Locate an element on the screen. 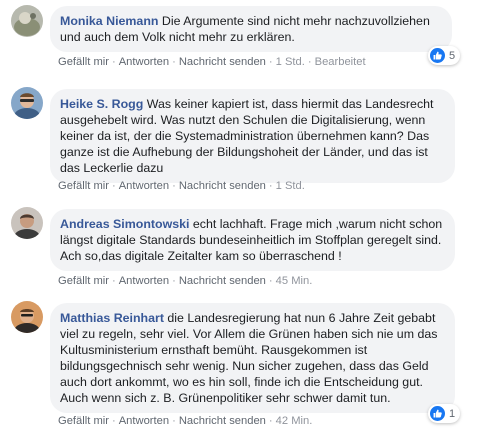  comment-author: Monika Niemann is located at coordinates (109, 21).